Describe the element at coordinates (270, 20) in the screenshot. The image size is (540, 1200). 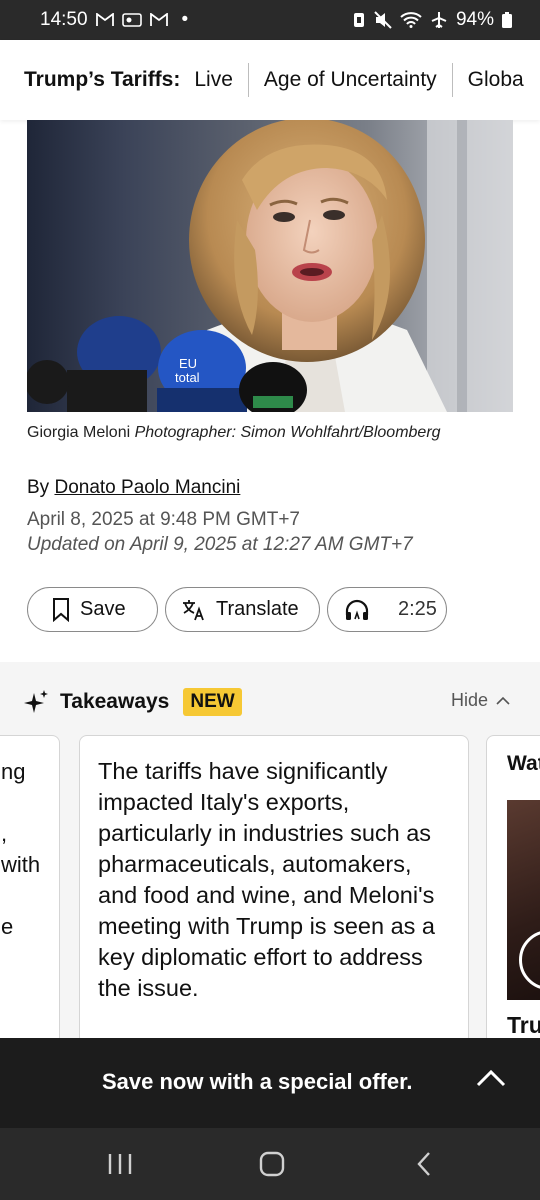
I see `status-bar: 14:50 • 94%` at that location.